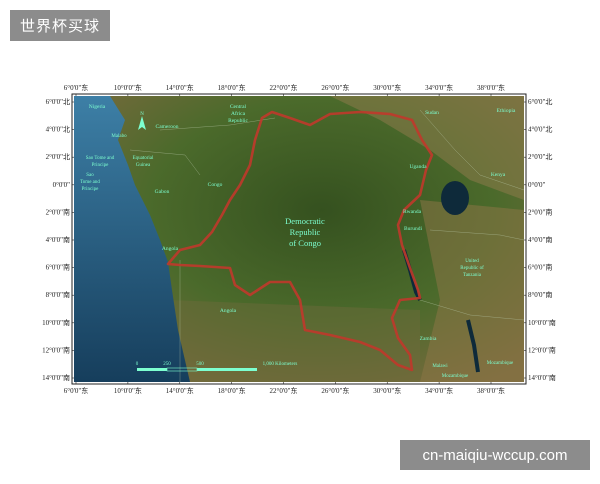 This screenshot has width=600, height=484. I want to click on label-drc-2: Republic, so click(305, 232).